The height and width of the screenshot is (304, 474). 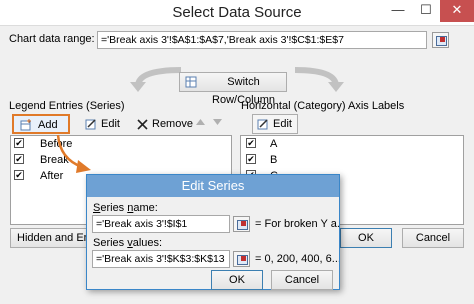 What do you see at coordinates (172, 124) in the screenshot?
I see `remove-series-label: Remove` at bounding box center [172, 124].